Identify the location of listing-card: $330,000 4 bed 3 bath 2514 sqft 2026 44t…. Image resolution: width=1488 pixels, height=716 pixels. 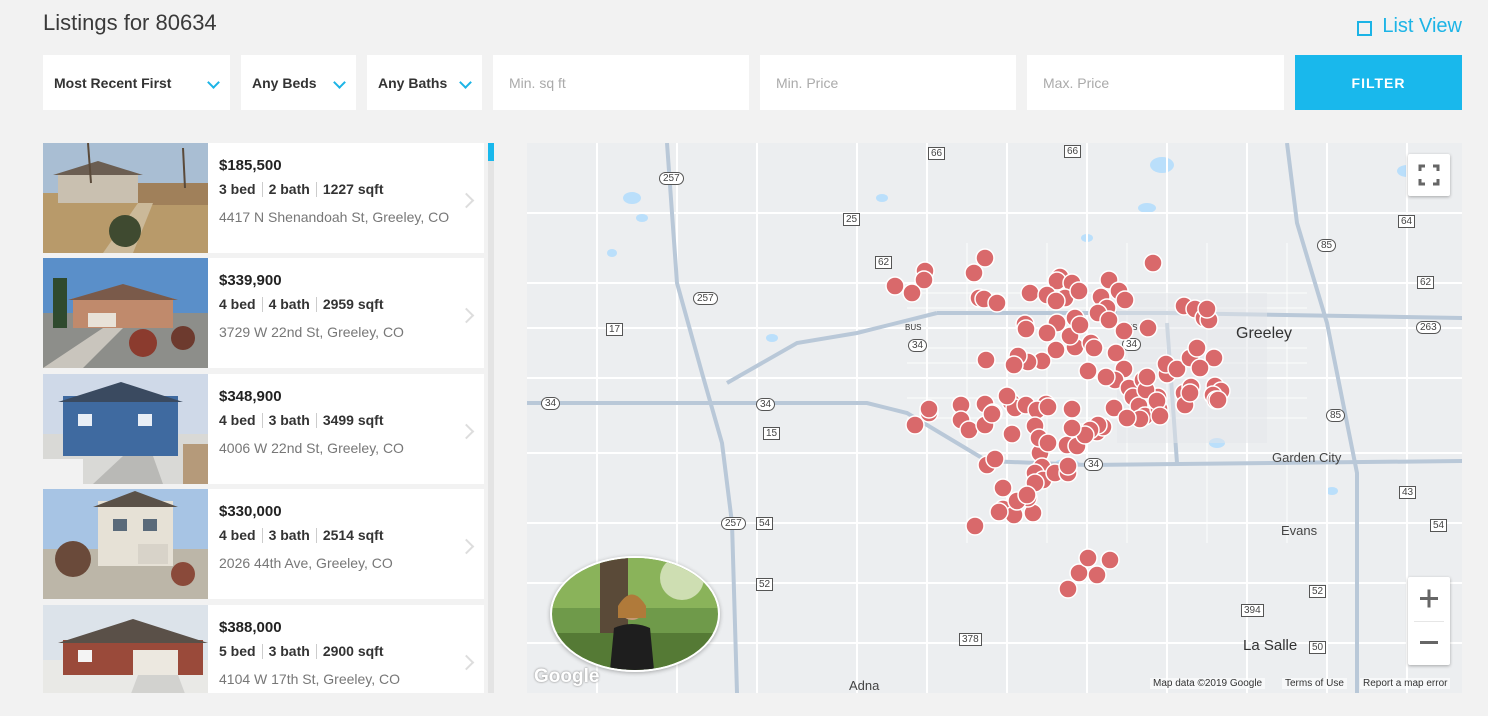
(263, 544).